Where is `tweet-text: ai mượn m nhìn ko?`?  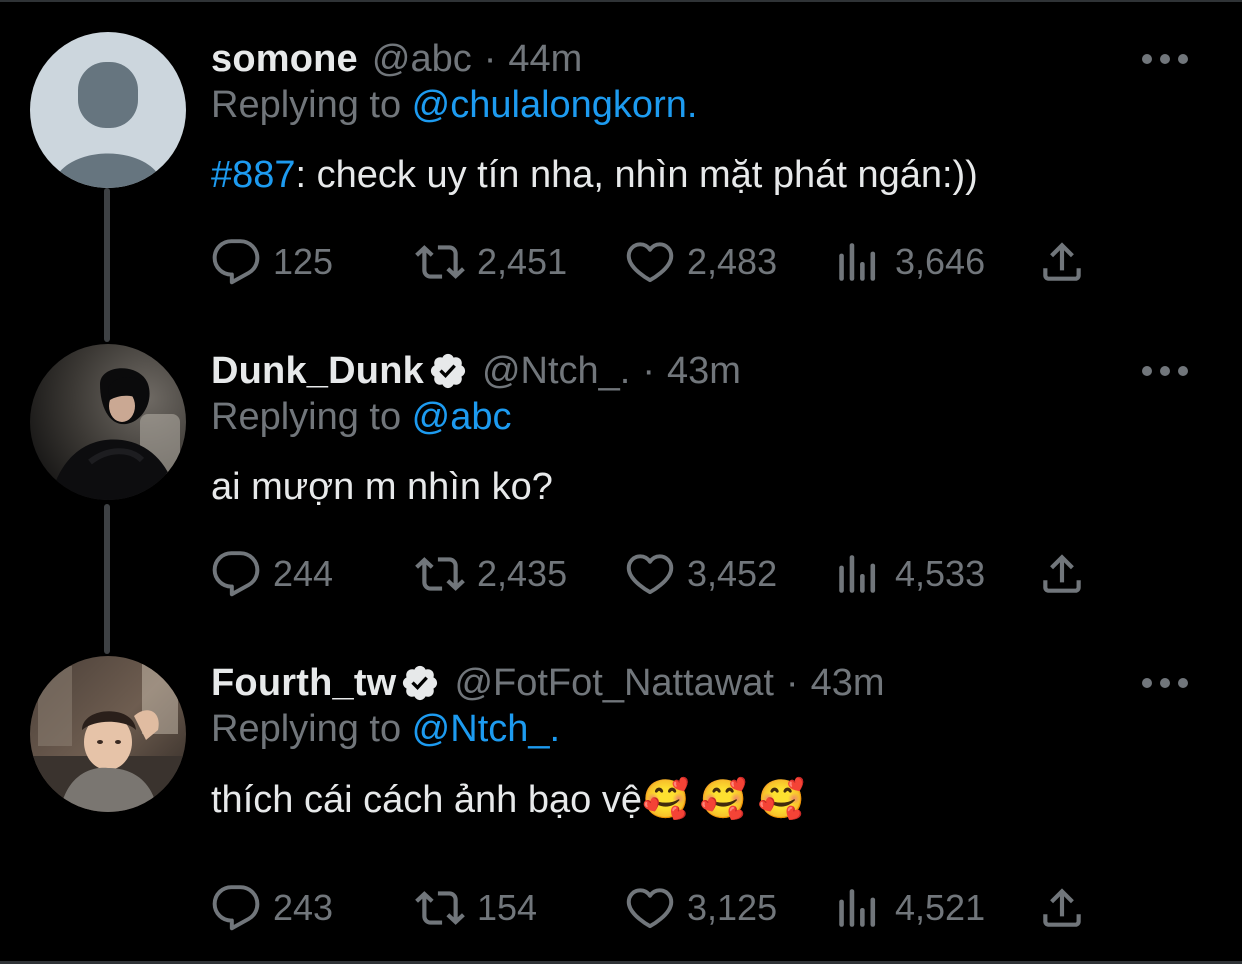 tweet-text: ai mượn m nhìn ko? is located at coordinates (382, 487).